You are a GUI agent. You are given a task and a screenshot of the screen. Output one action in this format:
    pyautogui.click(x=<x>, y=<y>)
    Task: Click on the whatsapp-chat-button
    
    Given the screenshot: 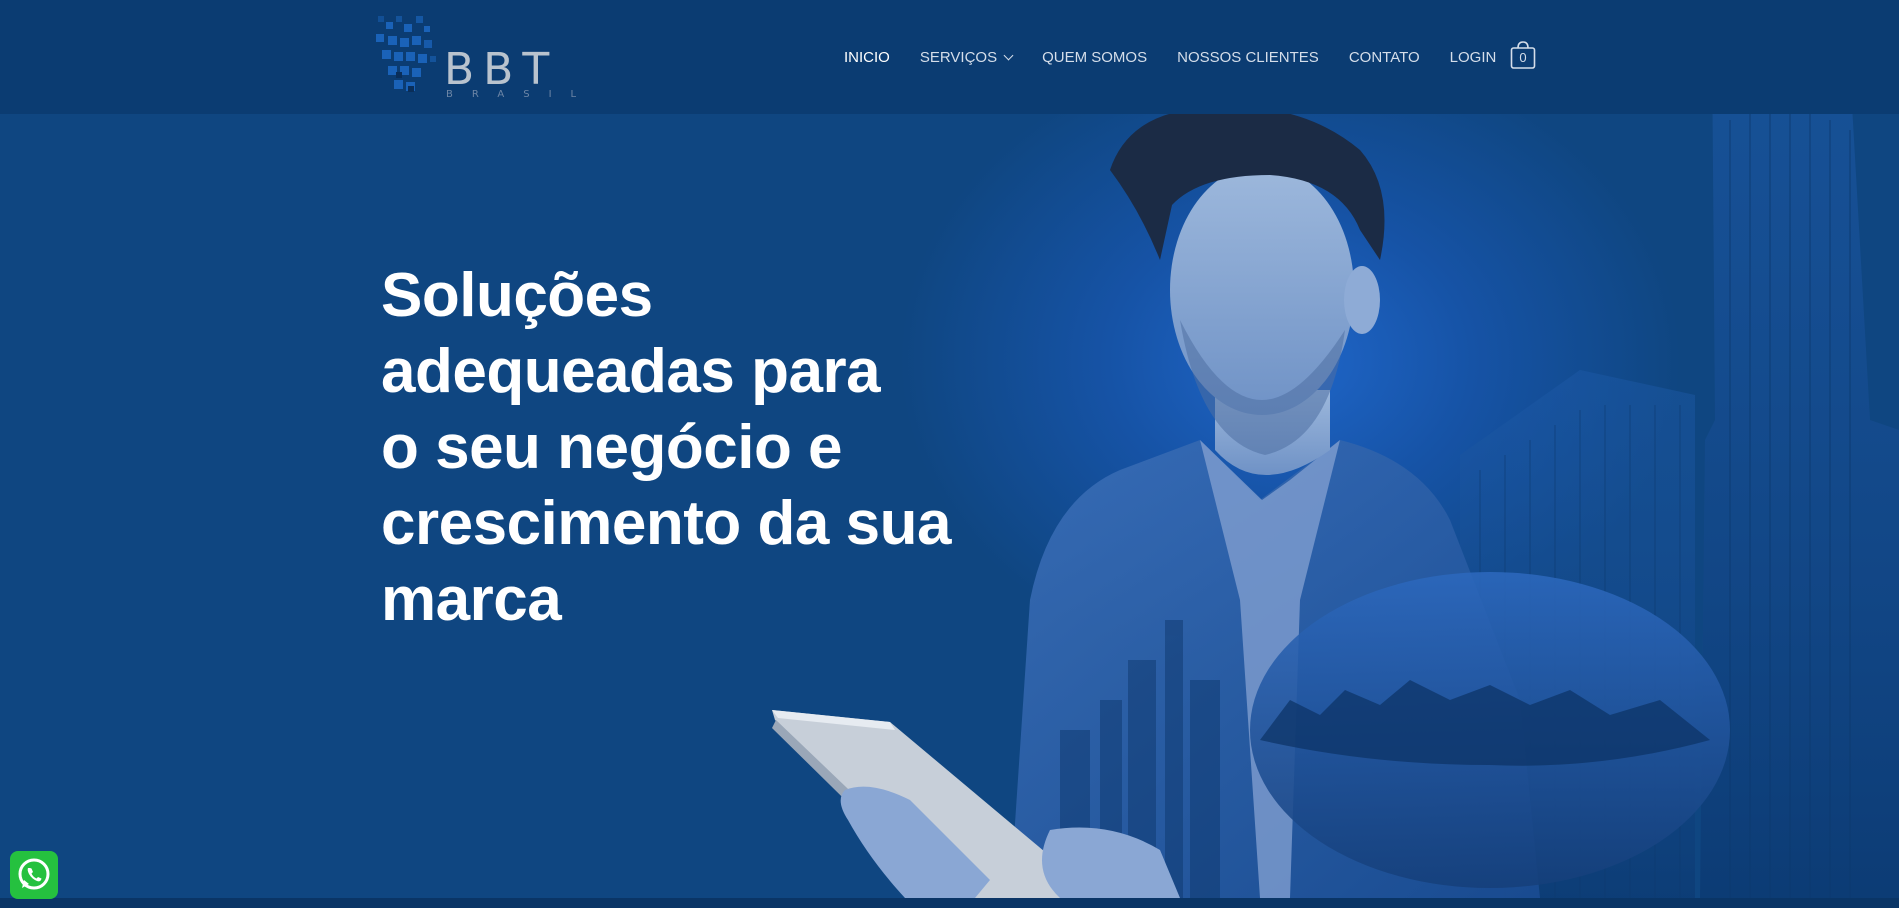 What is the action you would take?
    pyautogui.click(x=34, y=875)
    